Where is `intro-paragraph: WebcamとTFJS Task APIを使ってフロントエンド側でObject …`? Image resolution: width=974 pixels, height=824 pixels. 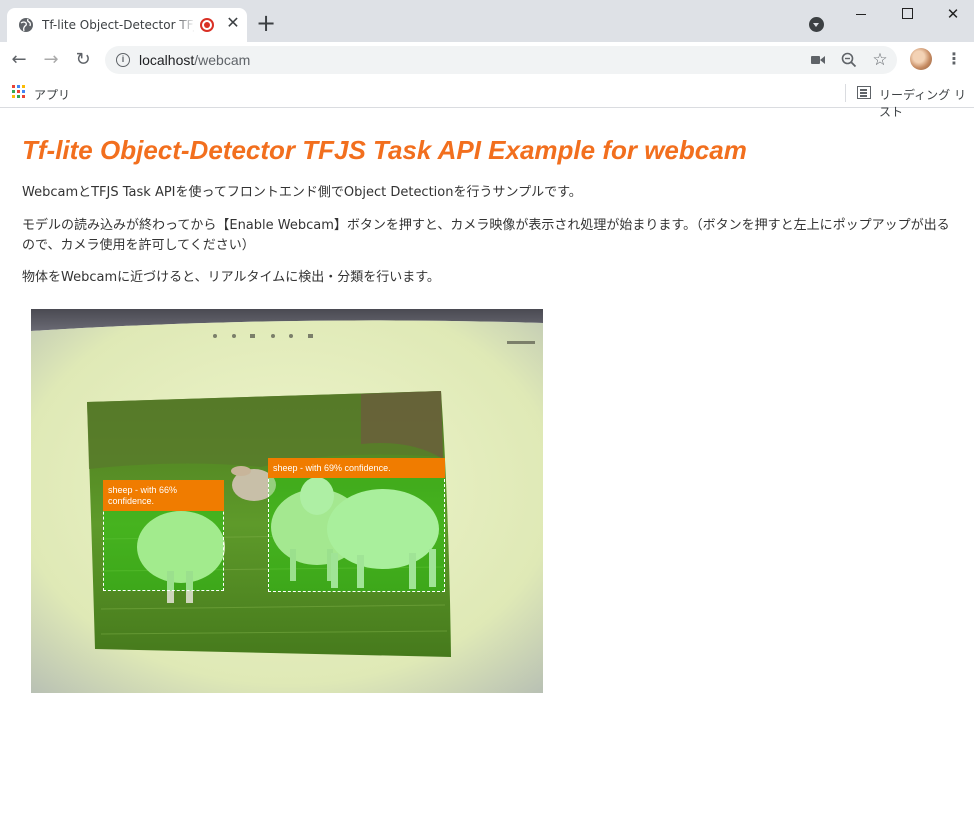 intro-paragraph: WebcamとTFJS Task APIを使ってフロントエンド側でObject … is located at coordinates (302, 192).